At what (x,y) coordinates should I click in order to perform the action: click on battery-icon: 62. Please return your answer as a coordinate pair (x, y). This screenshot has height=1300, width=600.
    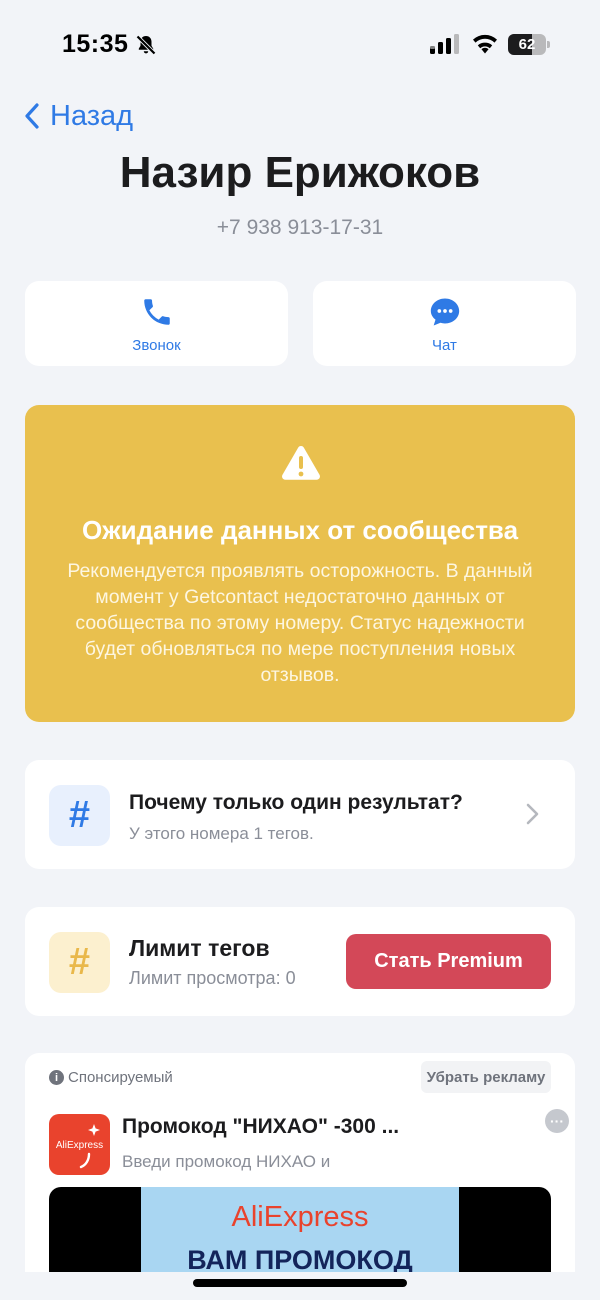
    Looking at the image, I should click on (529, 44).